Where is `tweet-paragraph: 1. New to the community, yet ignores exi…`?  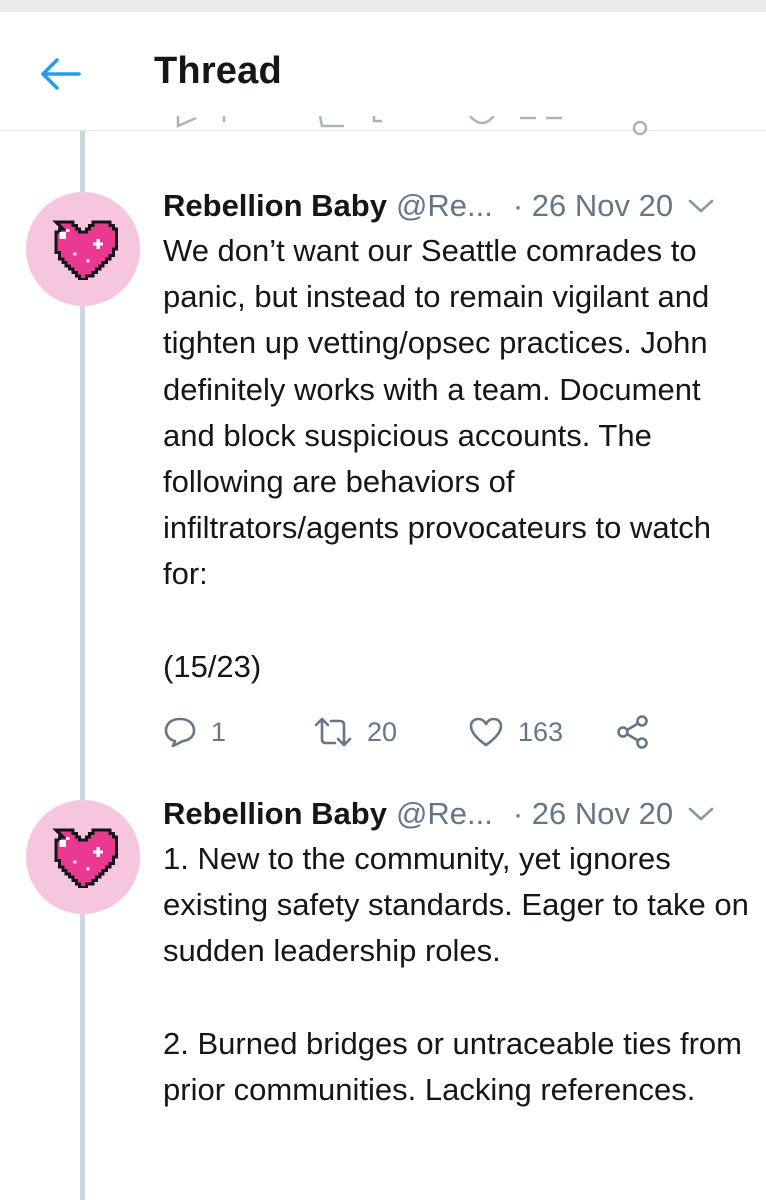 tweet-paragraph: 1. New to the community, yet ignores exi… is located at coordinates (456, 905).